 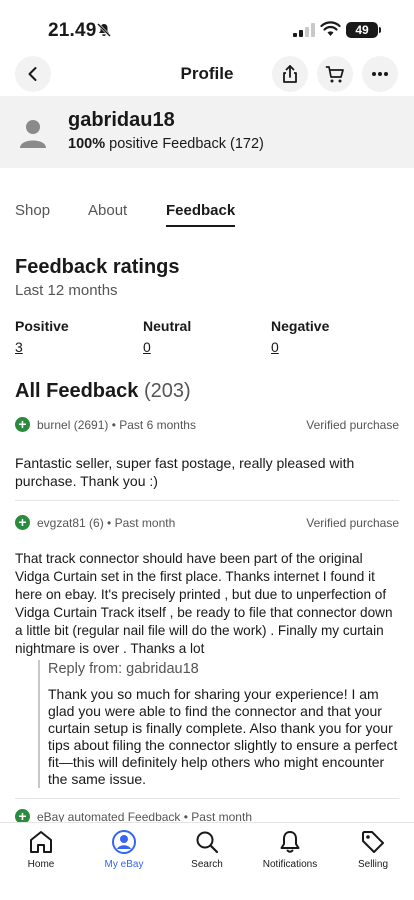 What do you see at coordinates (201, 214) in the screenshot?
I see `tab-feedback: Feedback` at bounding box center [201, 214].